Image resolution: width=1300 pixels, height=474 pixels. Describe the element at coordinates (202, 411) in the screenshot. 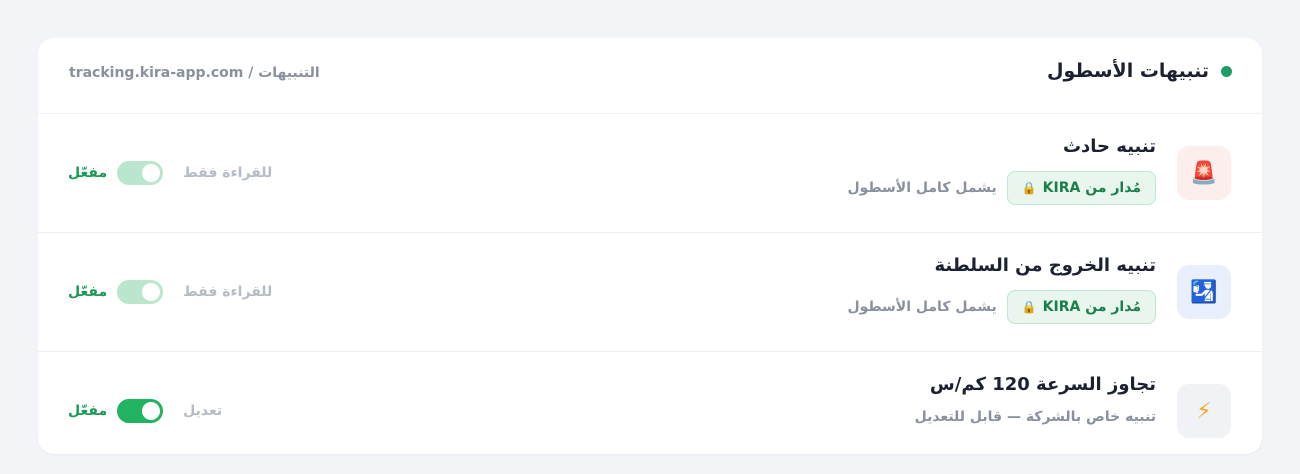

I see `edit-link: تعديل` at that location.